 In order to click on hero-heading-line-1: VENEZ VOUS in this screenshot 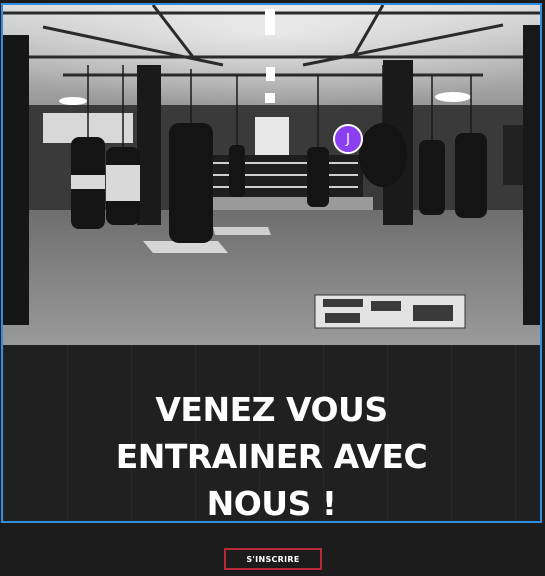, I will do `click(271, 409)`.